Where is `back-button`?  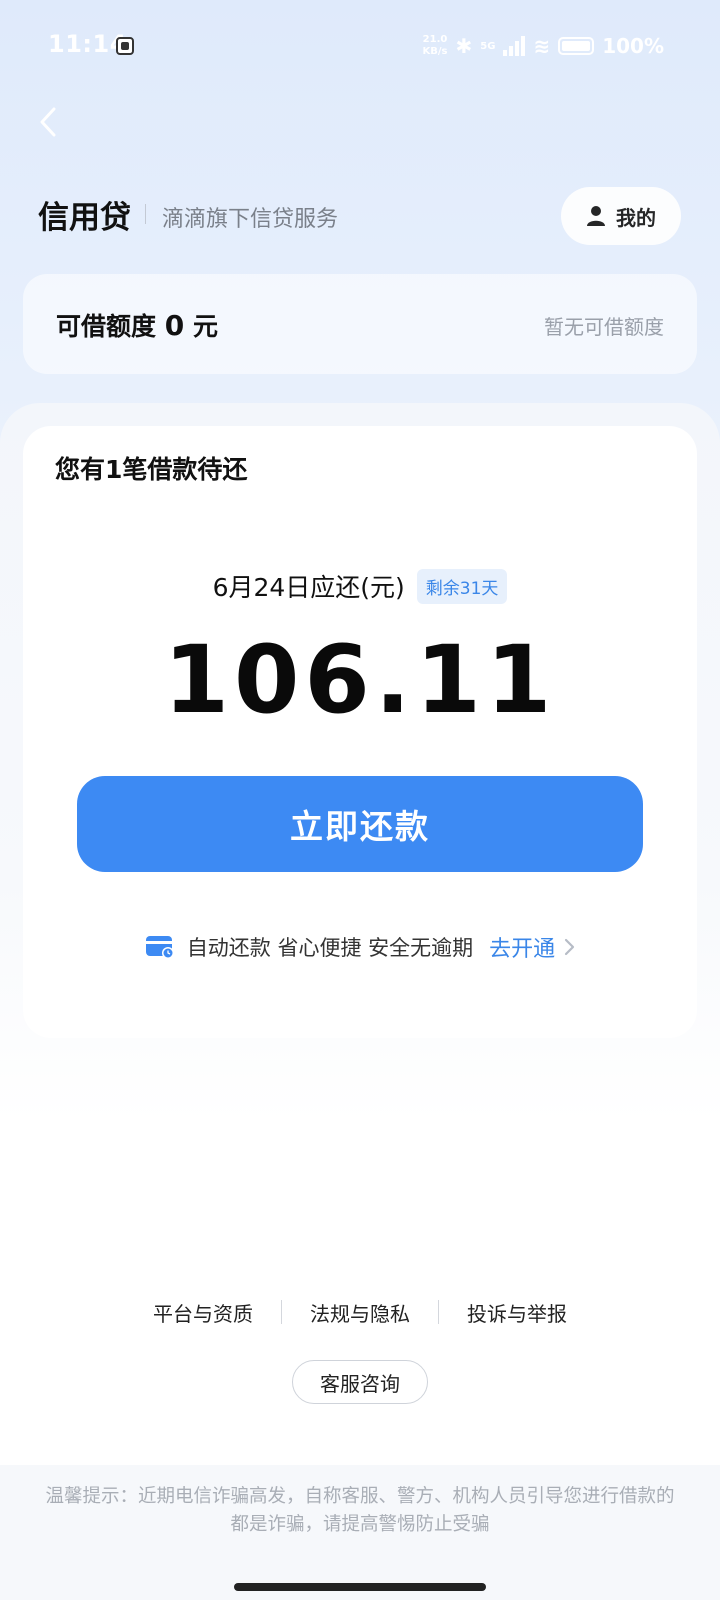
back-button is located at coordinates (48, 122).